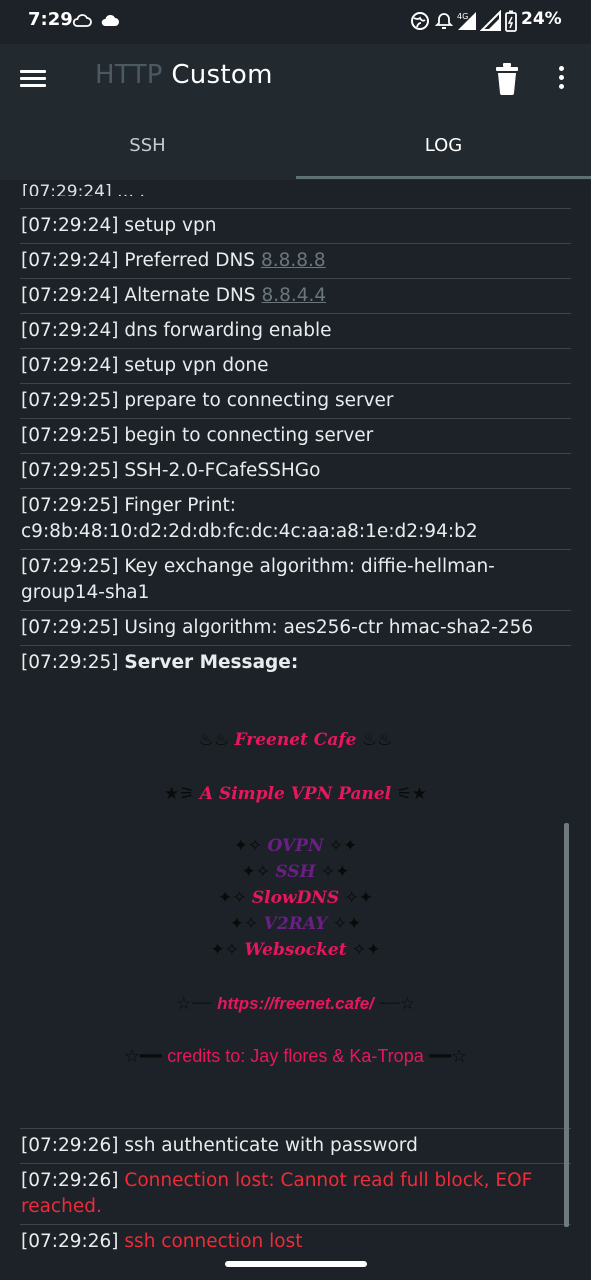 The height and width of the screenshot is (1280, 591). I want to click on log-entry: [07:29:24] dns forwarding enable, so click(295, 330).